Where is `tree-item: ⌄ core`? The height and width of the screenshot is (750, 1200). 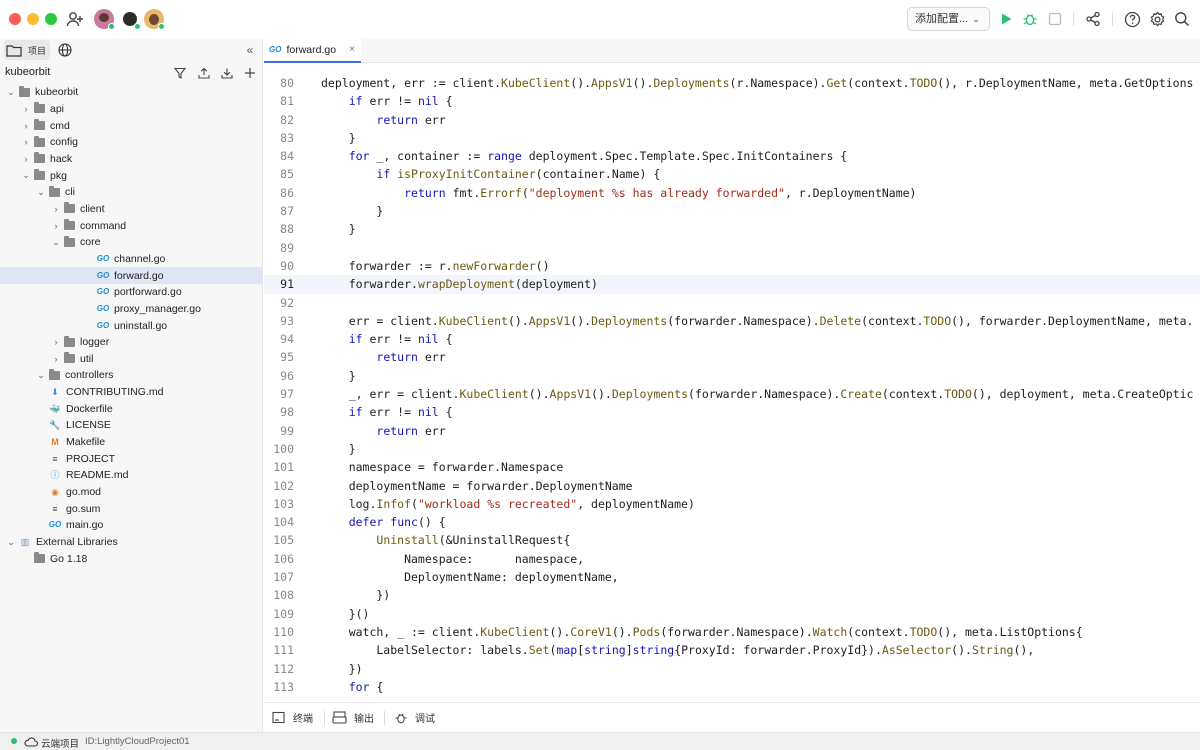
tree-item: ⌄ core is located at coordinates (131, 242).